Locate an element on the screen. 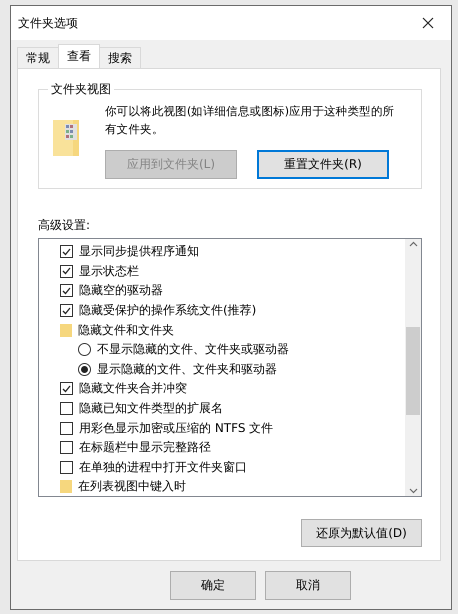 The image size is (458, 614). scrollbar is located at coordinates (413, 367).